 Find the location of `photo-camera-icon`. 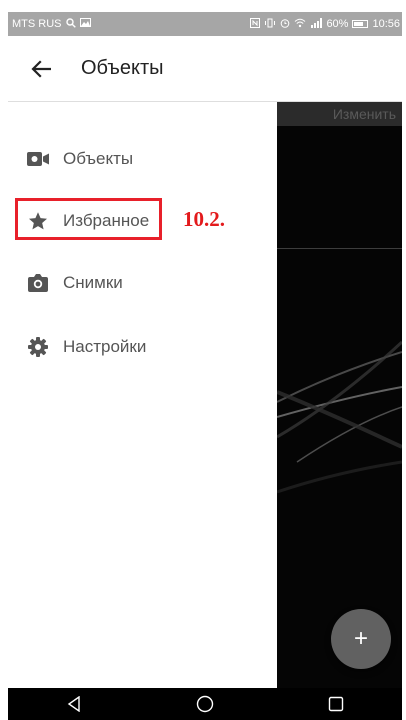

photo-camera-icon is located at coordinates (38, 283).